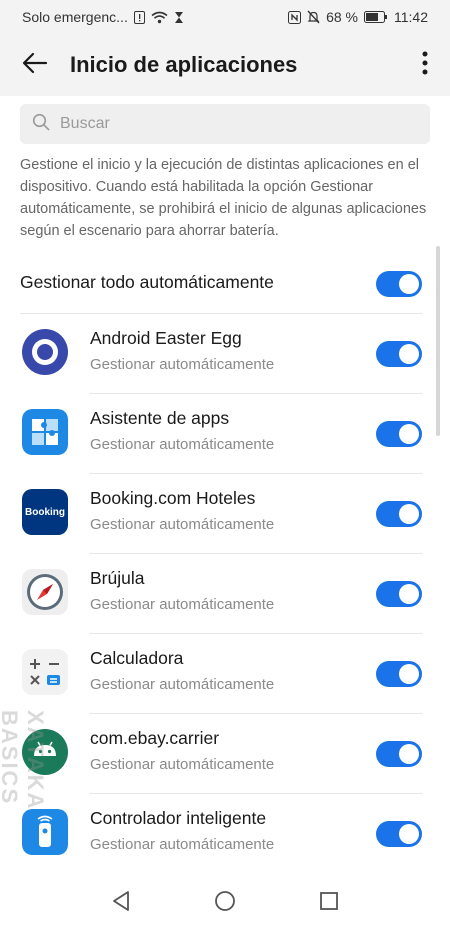  I want to click on nav-back-button, so click(121, 903).